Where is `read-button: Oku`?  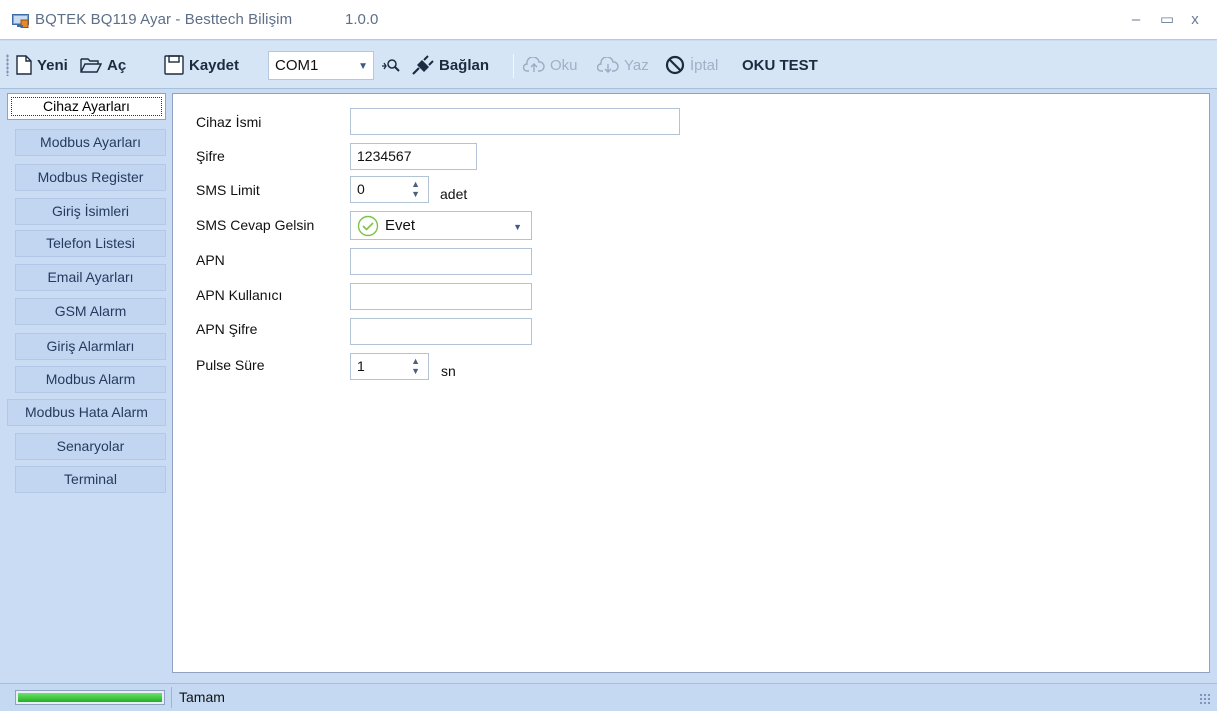 read-button: Oku is located at coordinates (550, 65).